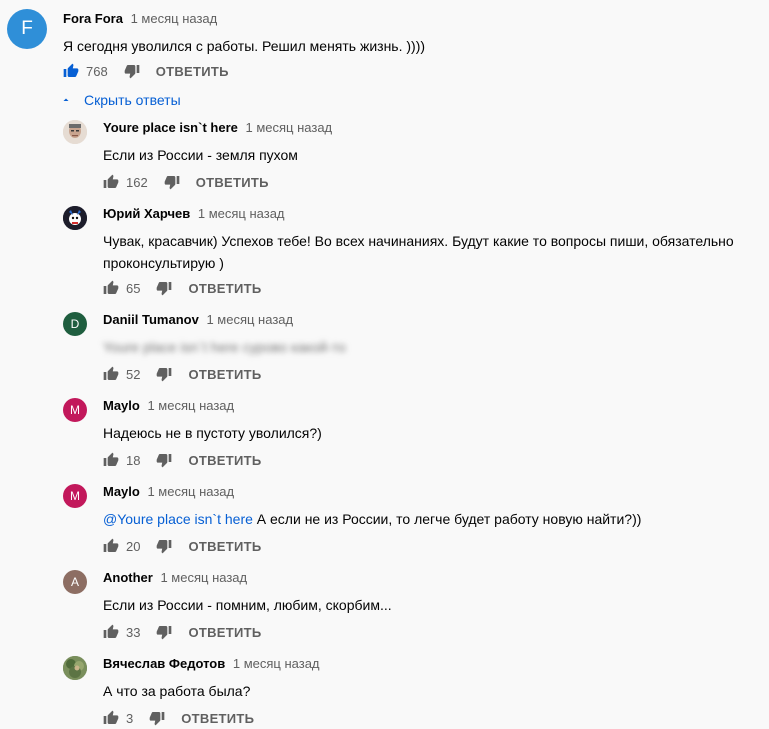 The height and width of the screenshot is (729, 769). I want to click on avatar: D, so click(75, 324).